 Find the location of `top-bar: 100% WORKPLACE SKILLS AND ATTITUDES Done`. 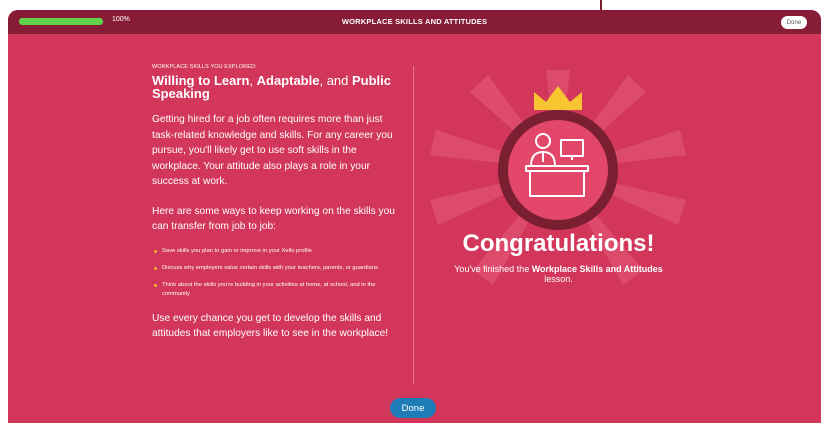

top-bar: 100% WORKPLACE SKILLS AND ATTITUDES Done is located at coordinates (414, 22).